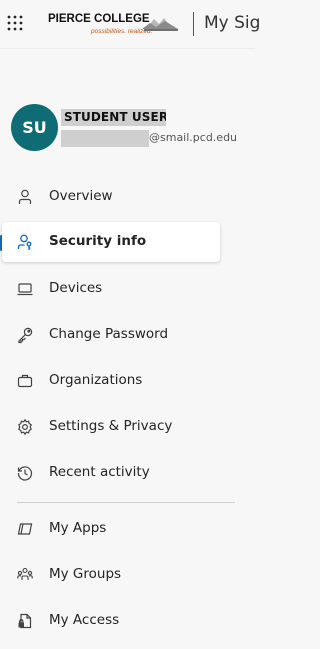 This screenshot has width=320, height=649. What do you see at coordinates (111, 426) in the screenshot?
I see `nav-item-label: Settings & Privacy` at bounding box center [111, 426].